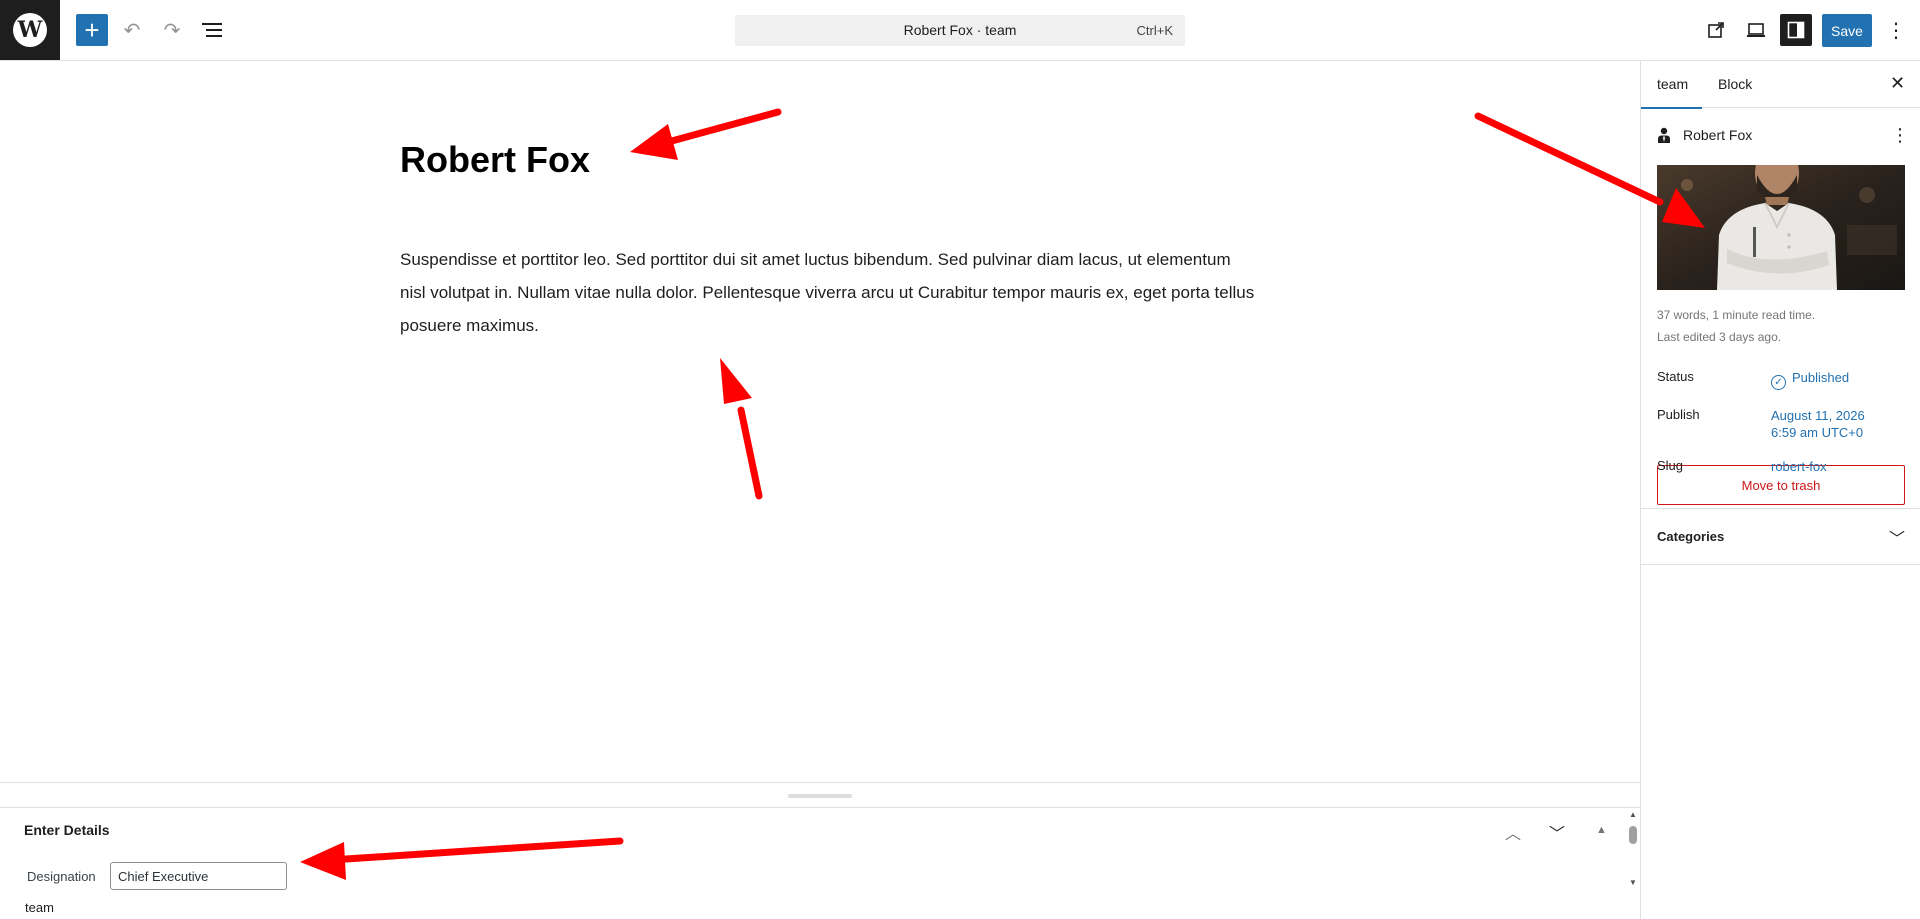  I want to click on settings-sidebar-toggle, so click(1796, 30).